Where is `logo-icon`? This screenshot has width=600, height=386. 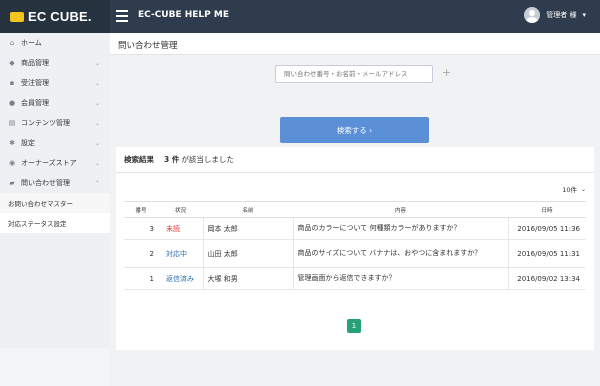
logo-icon is located at coordinates (17, 16).